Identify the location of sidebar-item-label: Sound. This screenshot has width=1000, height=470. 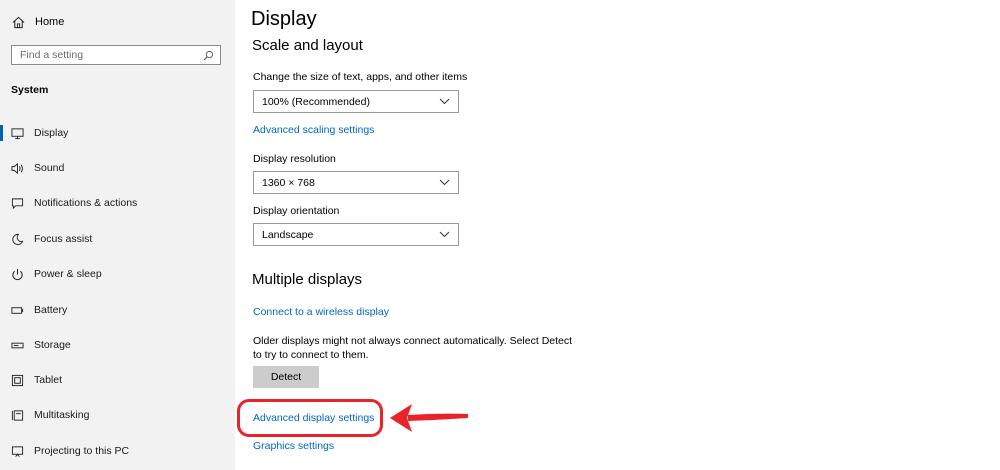
(49, 168).